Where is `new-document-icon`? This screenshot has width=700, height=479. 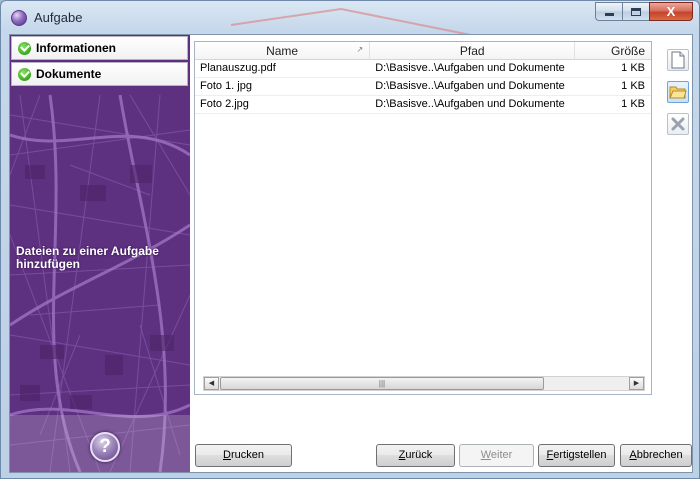 new-document-icon is located at coordinates (678, 60).